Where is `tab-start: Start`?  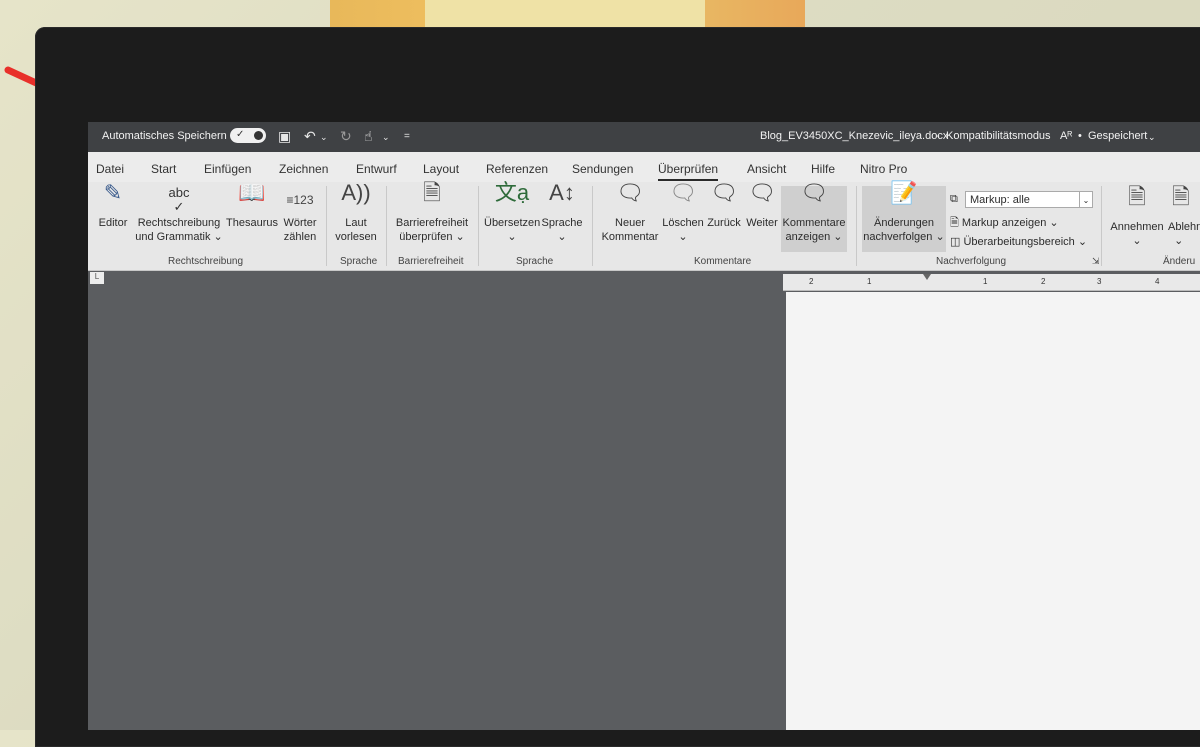 tab-start: Start is located at coordinates (163, 169).